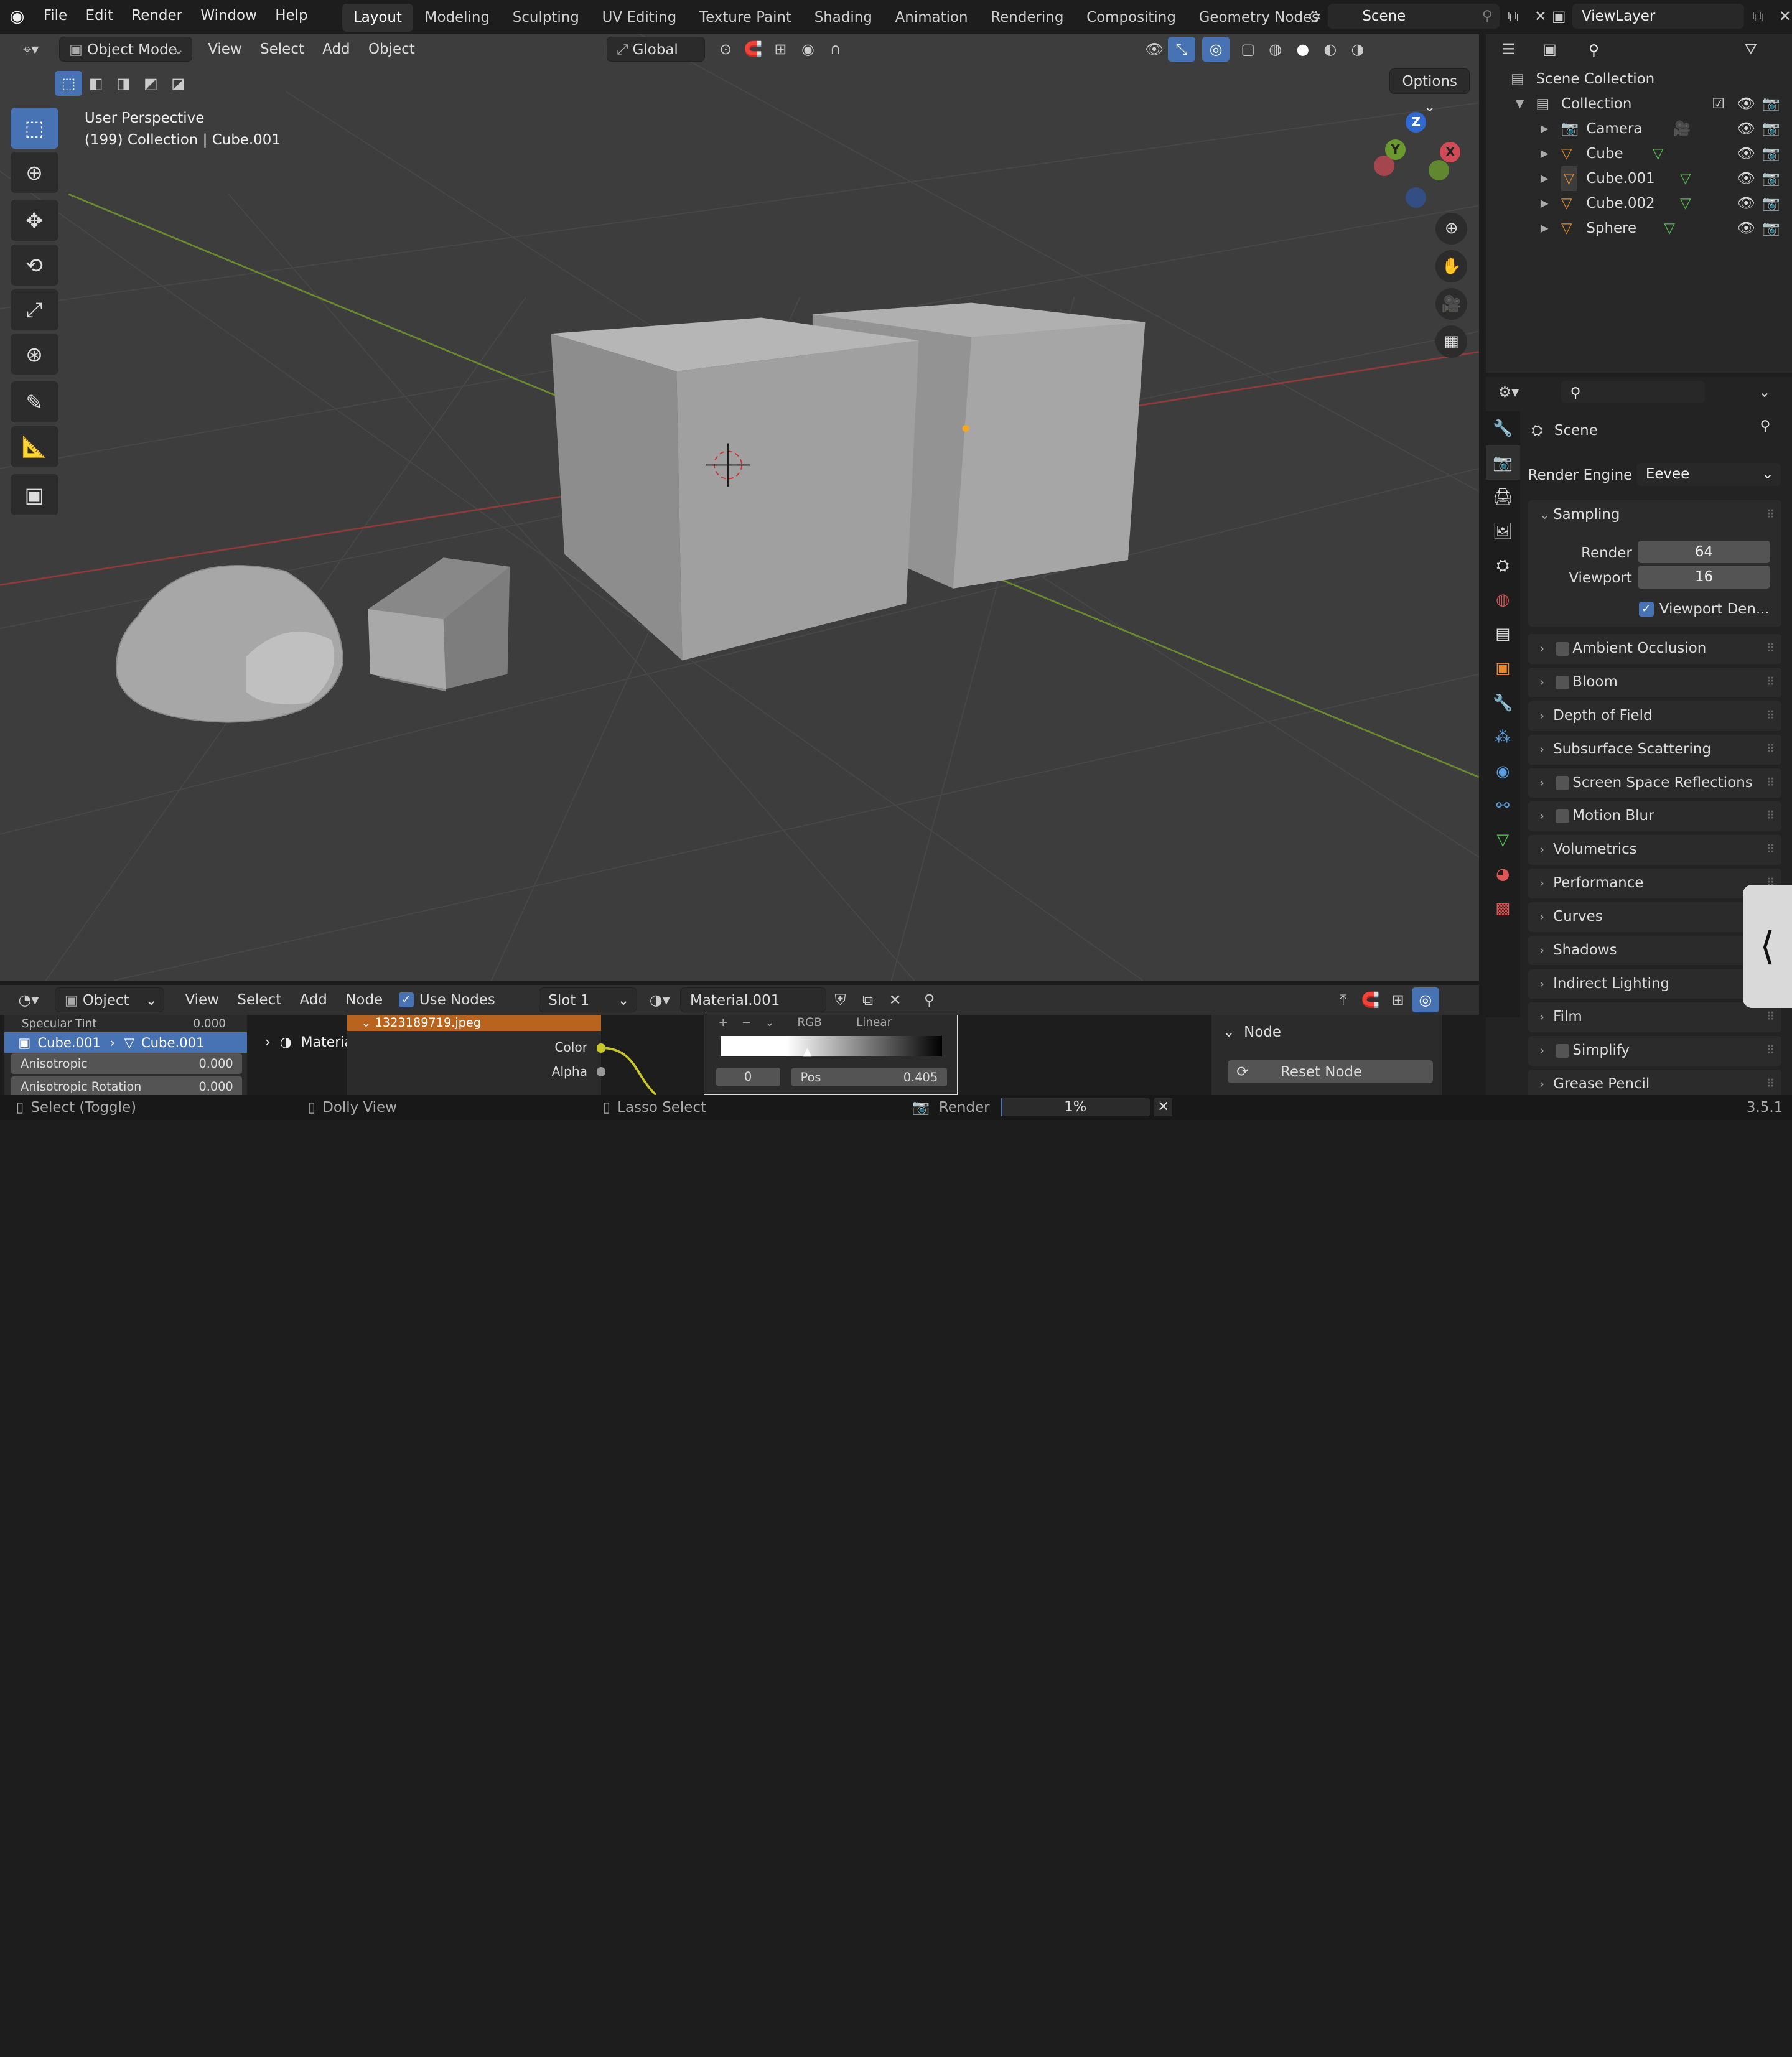  What do you see at coordinates (55, 16) in the screenshot?
I see `menu-file: File` at bounding box center [55, 16].